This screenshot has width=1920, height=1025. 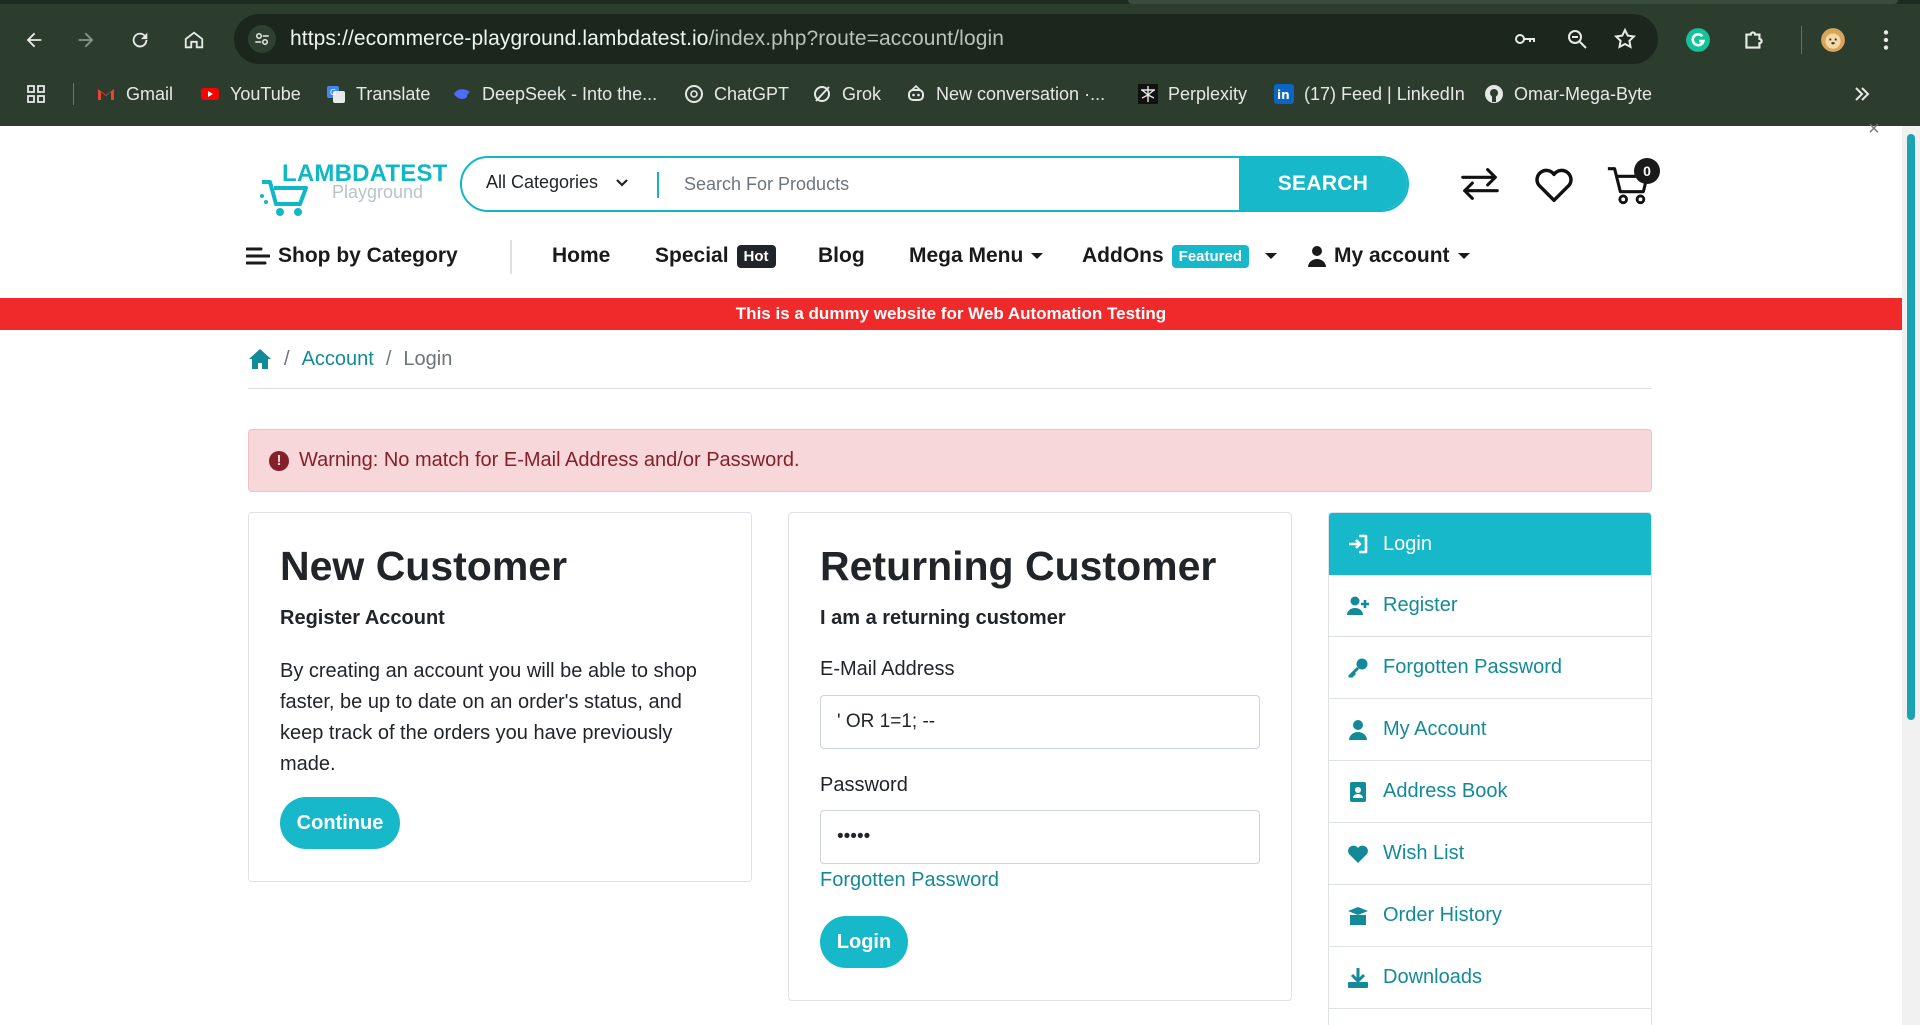 What do you see at coordinates (1208, 93) in the screenshot?
I see `bookmark-label: Perplexity` at bounding box center [1208, 93].